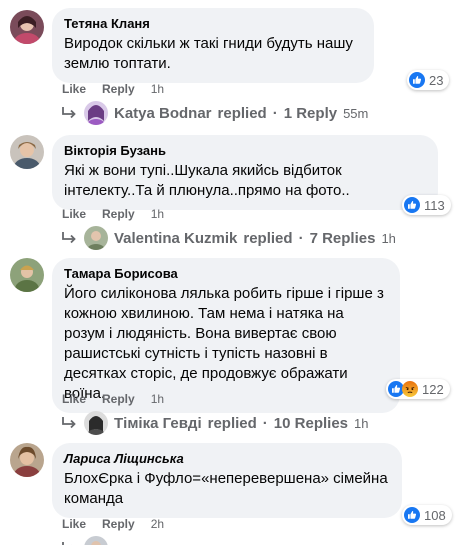 The height and width of the screenshot is (545, 473). What do you see at coordinates (157, 524) in the screenshot?
I see `comment-time: 2h` at bounding box center [157, 524].